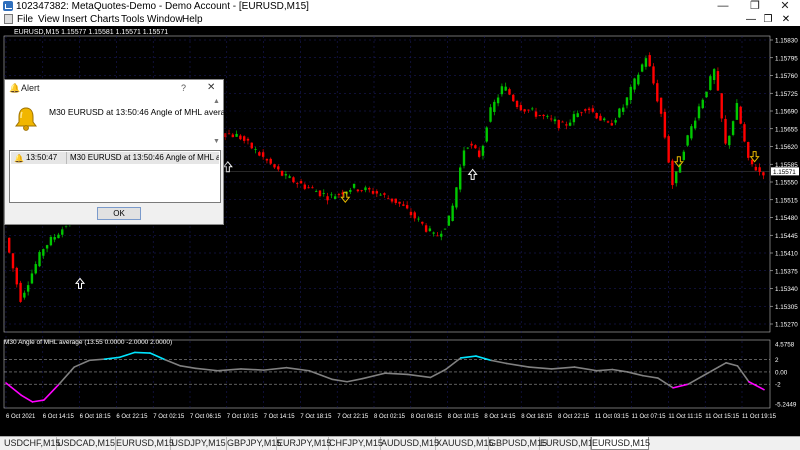 This screenshot has height=450, width=800. Describe the element at coordinates (8, 19) in the screenshot. I see `chart-window-icon` at that location.